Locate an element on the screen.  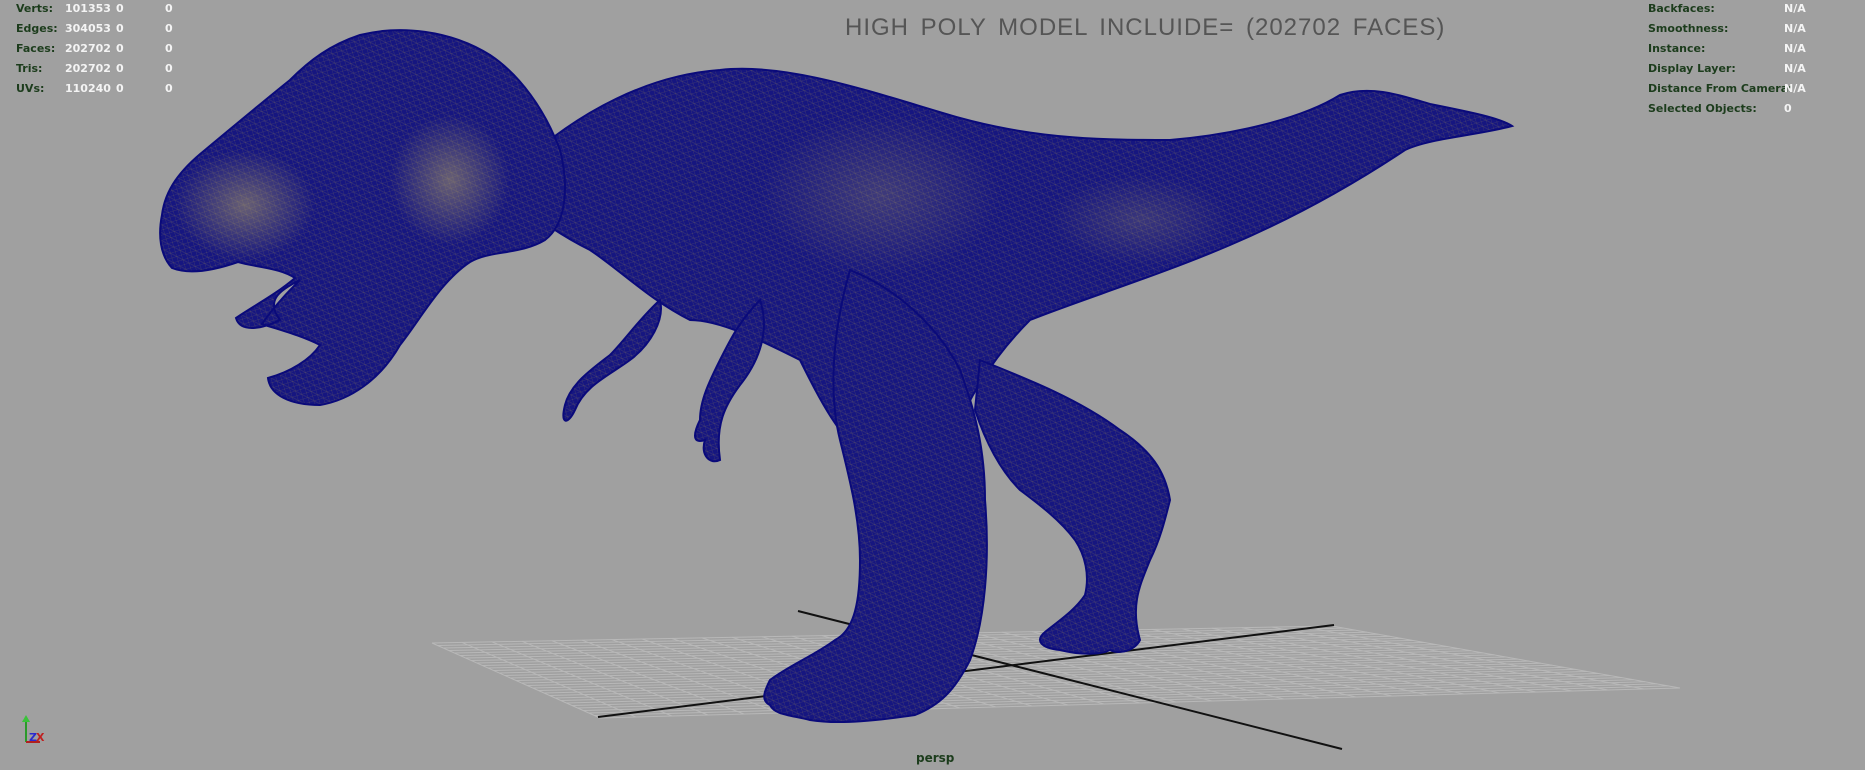
poly-count-label: Tris: is located at coordinates (29, 68).